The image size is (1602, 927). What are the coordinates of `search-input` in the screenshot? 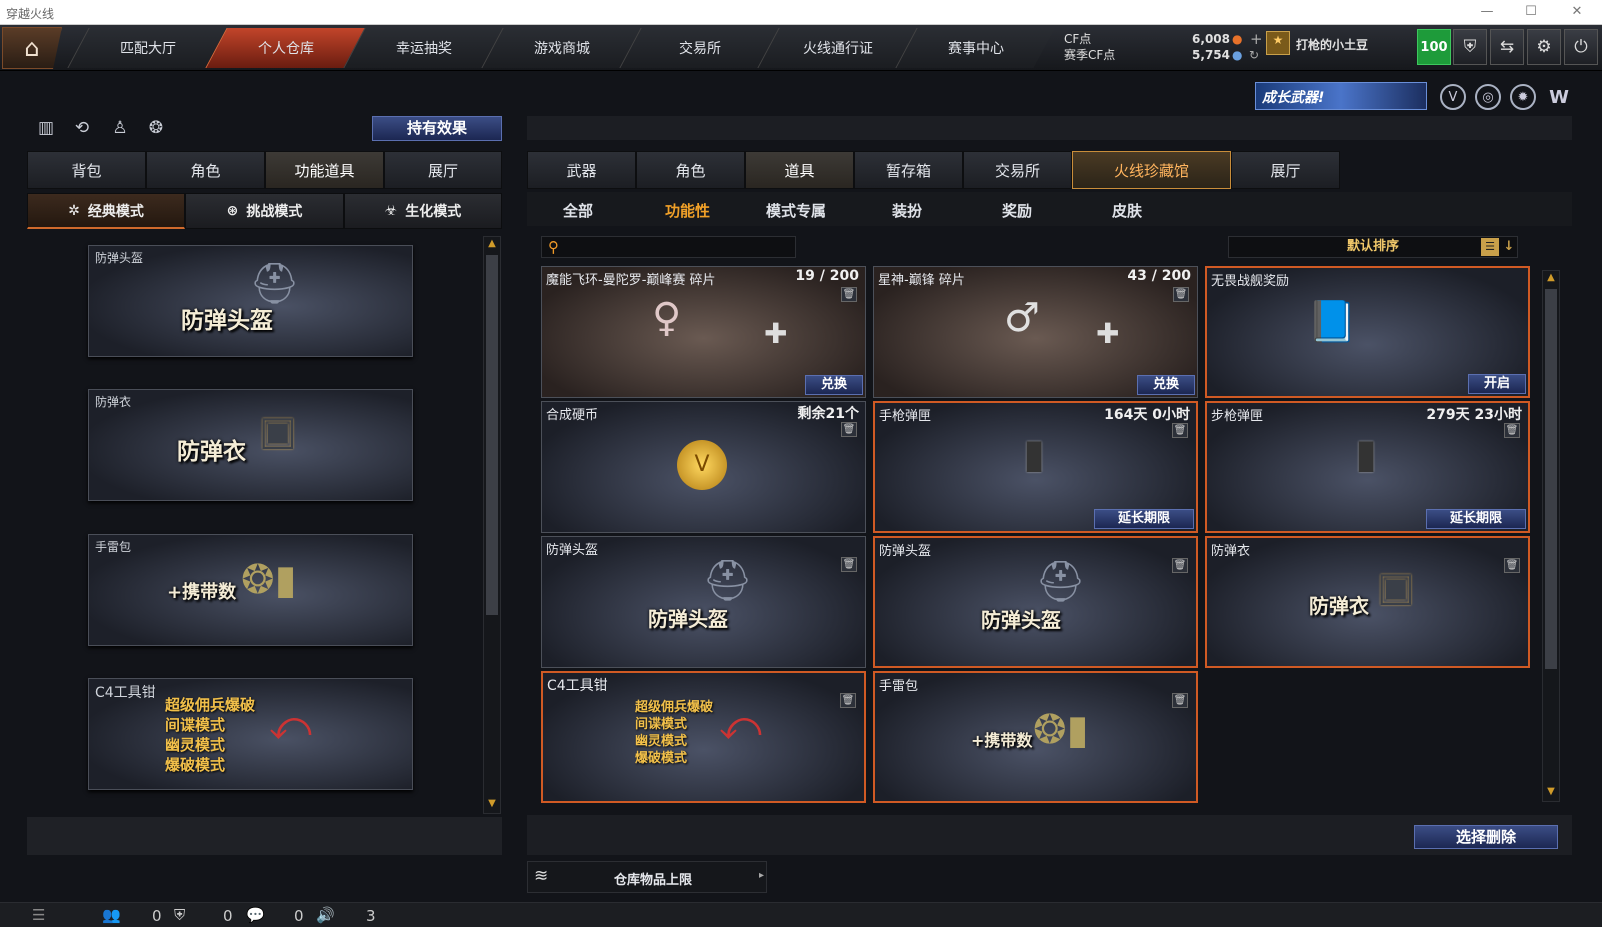 It's located at (676, 247).